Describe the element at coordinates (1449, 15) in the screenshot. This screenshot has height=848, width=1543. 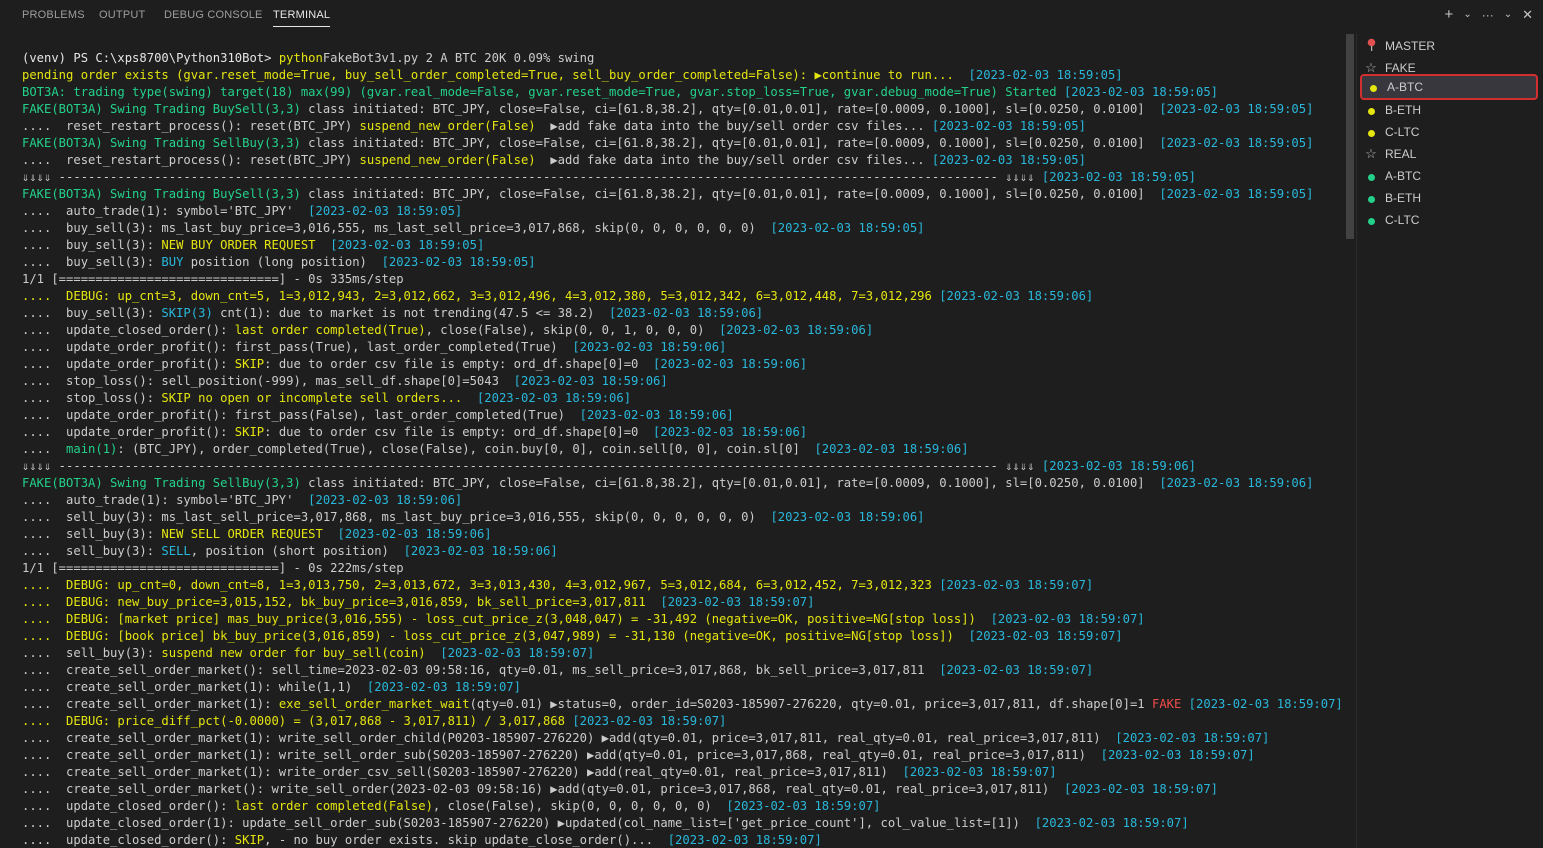
I see `add-terminal-icon: +` at that location.